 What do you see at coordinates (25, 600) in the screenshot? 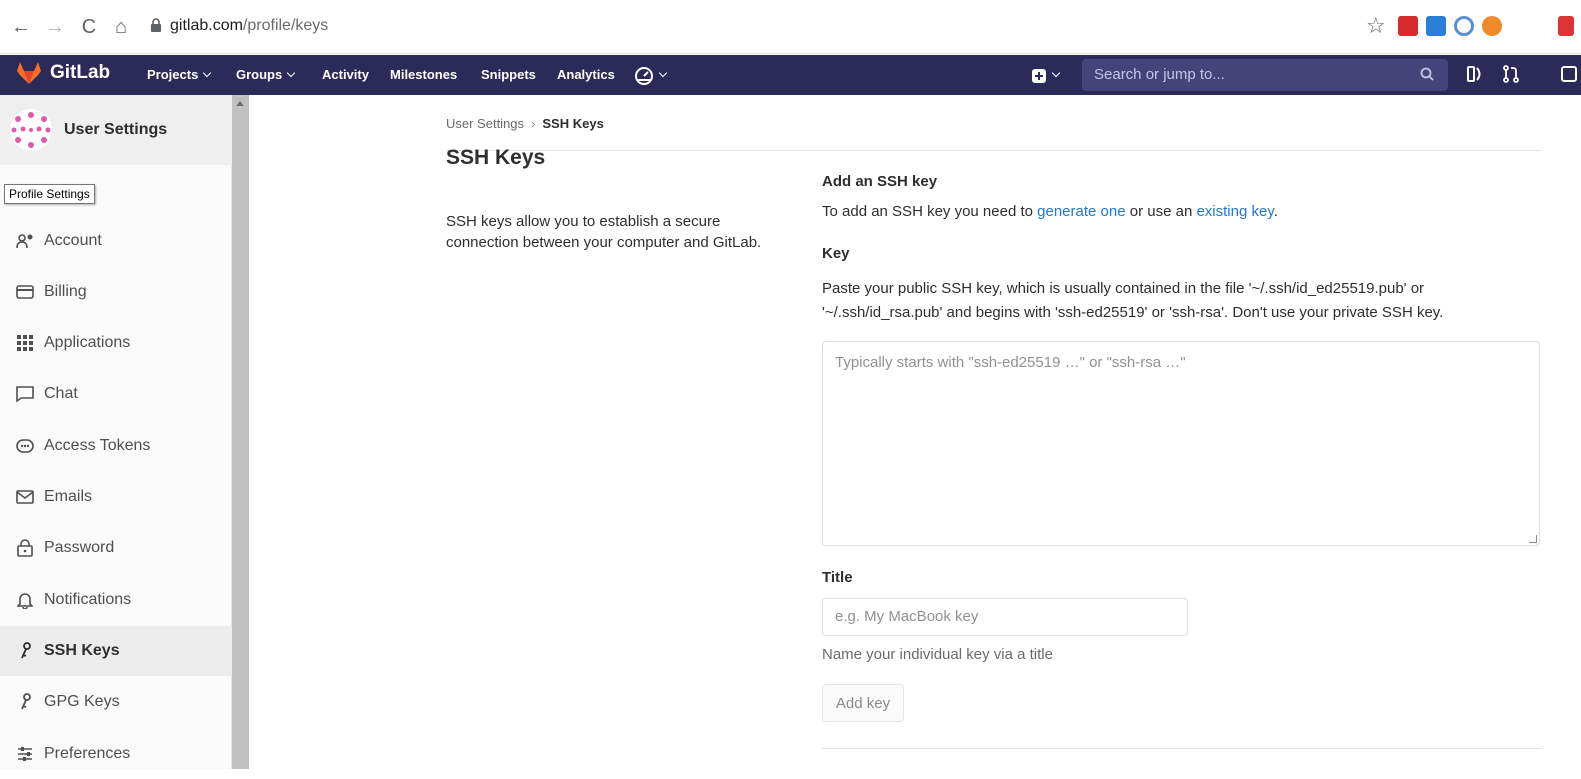
I see `bell-icon` at bounding box center [25, 600].